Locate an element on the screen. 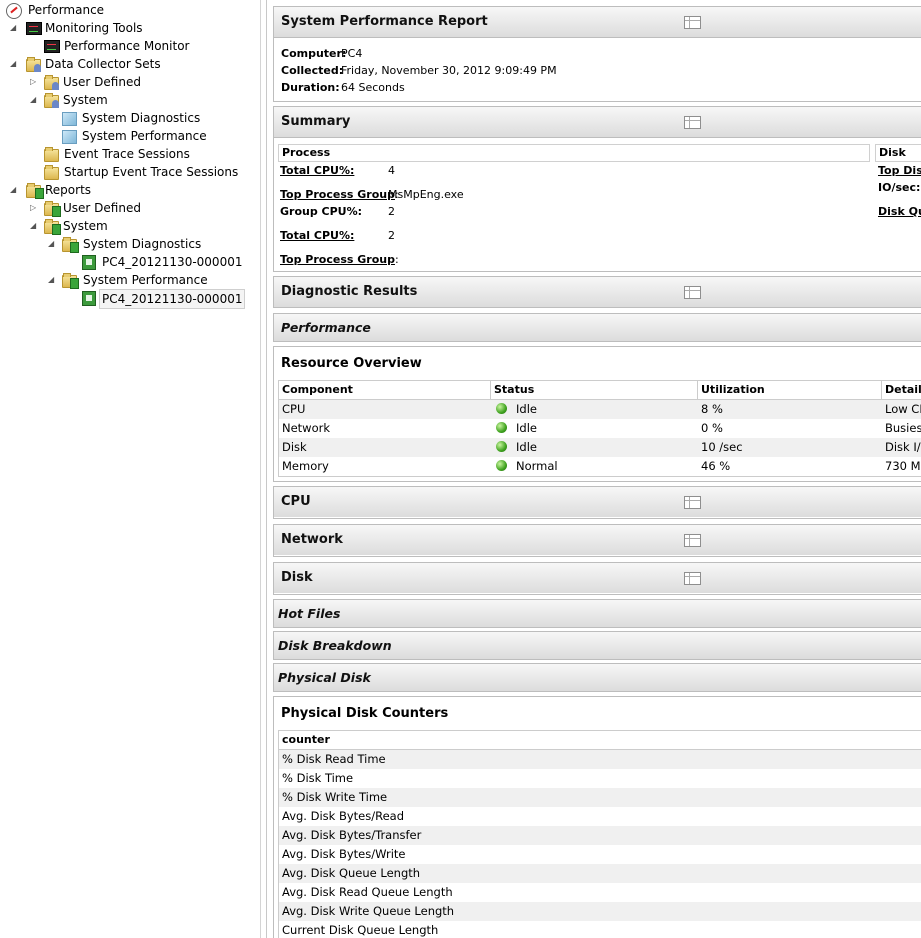  disk-section: Disk is located at coordinates (597, 578).